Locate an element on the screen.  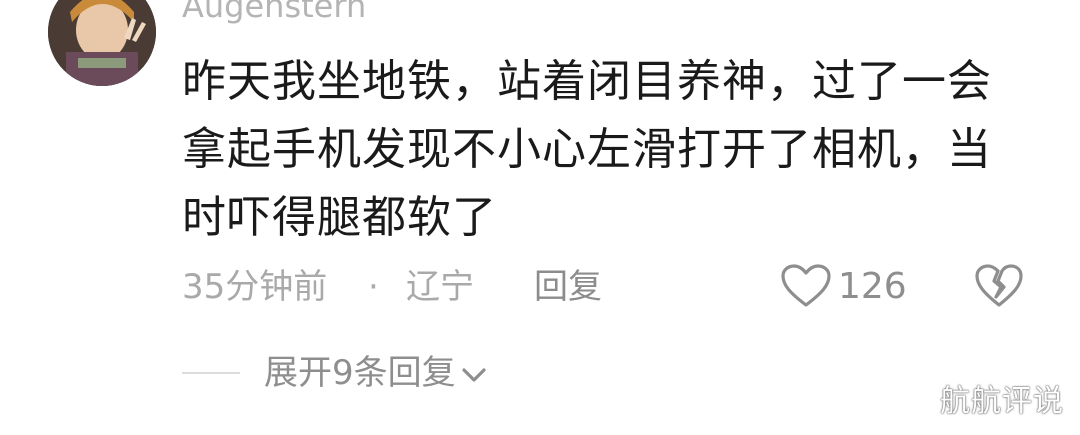
avatar is located at coordinates (102, 43).